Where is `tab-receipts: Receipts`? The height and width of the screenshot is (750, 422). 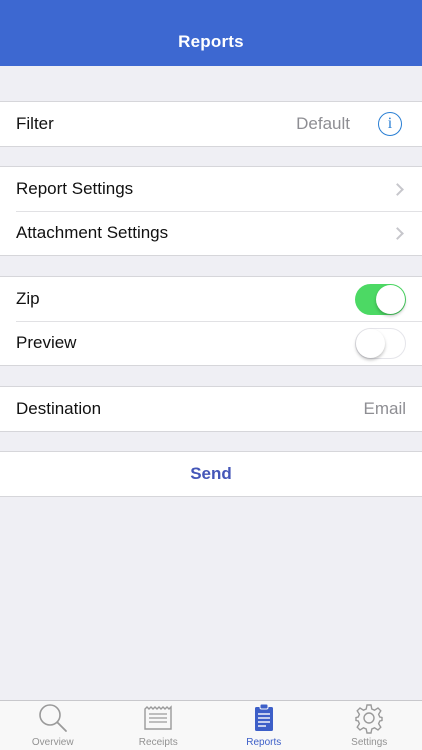 tab-receipts: Receipts is located at coordinates (159, 725).